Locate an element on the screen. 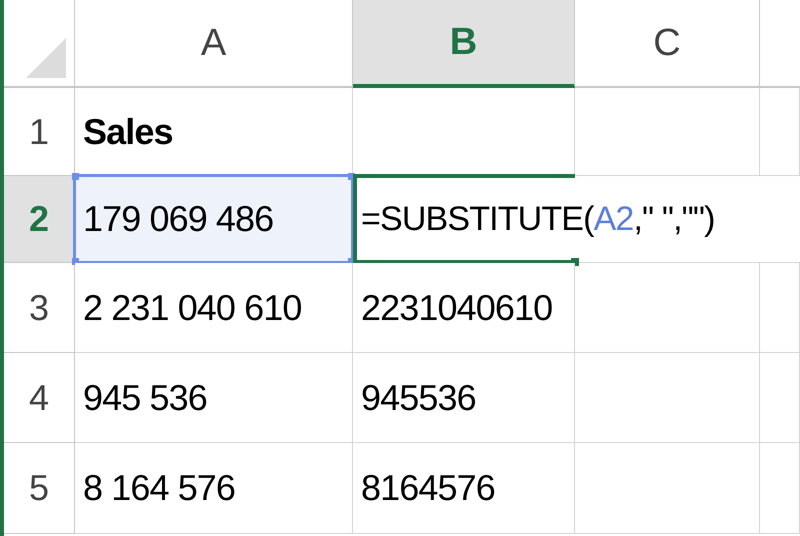 The height and width of the screenshot is (536, 800). cell-text: 945 536 is located at coordinates (144, 398).